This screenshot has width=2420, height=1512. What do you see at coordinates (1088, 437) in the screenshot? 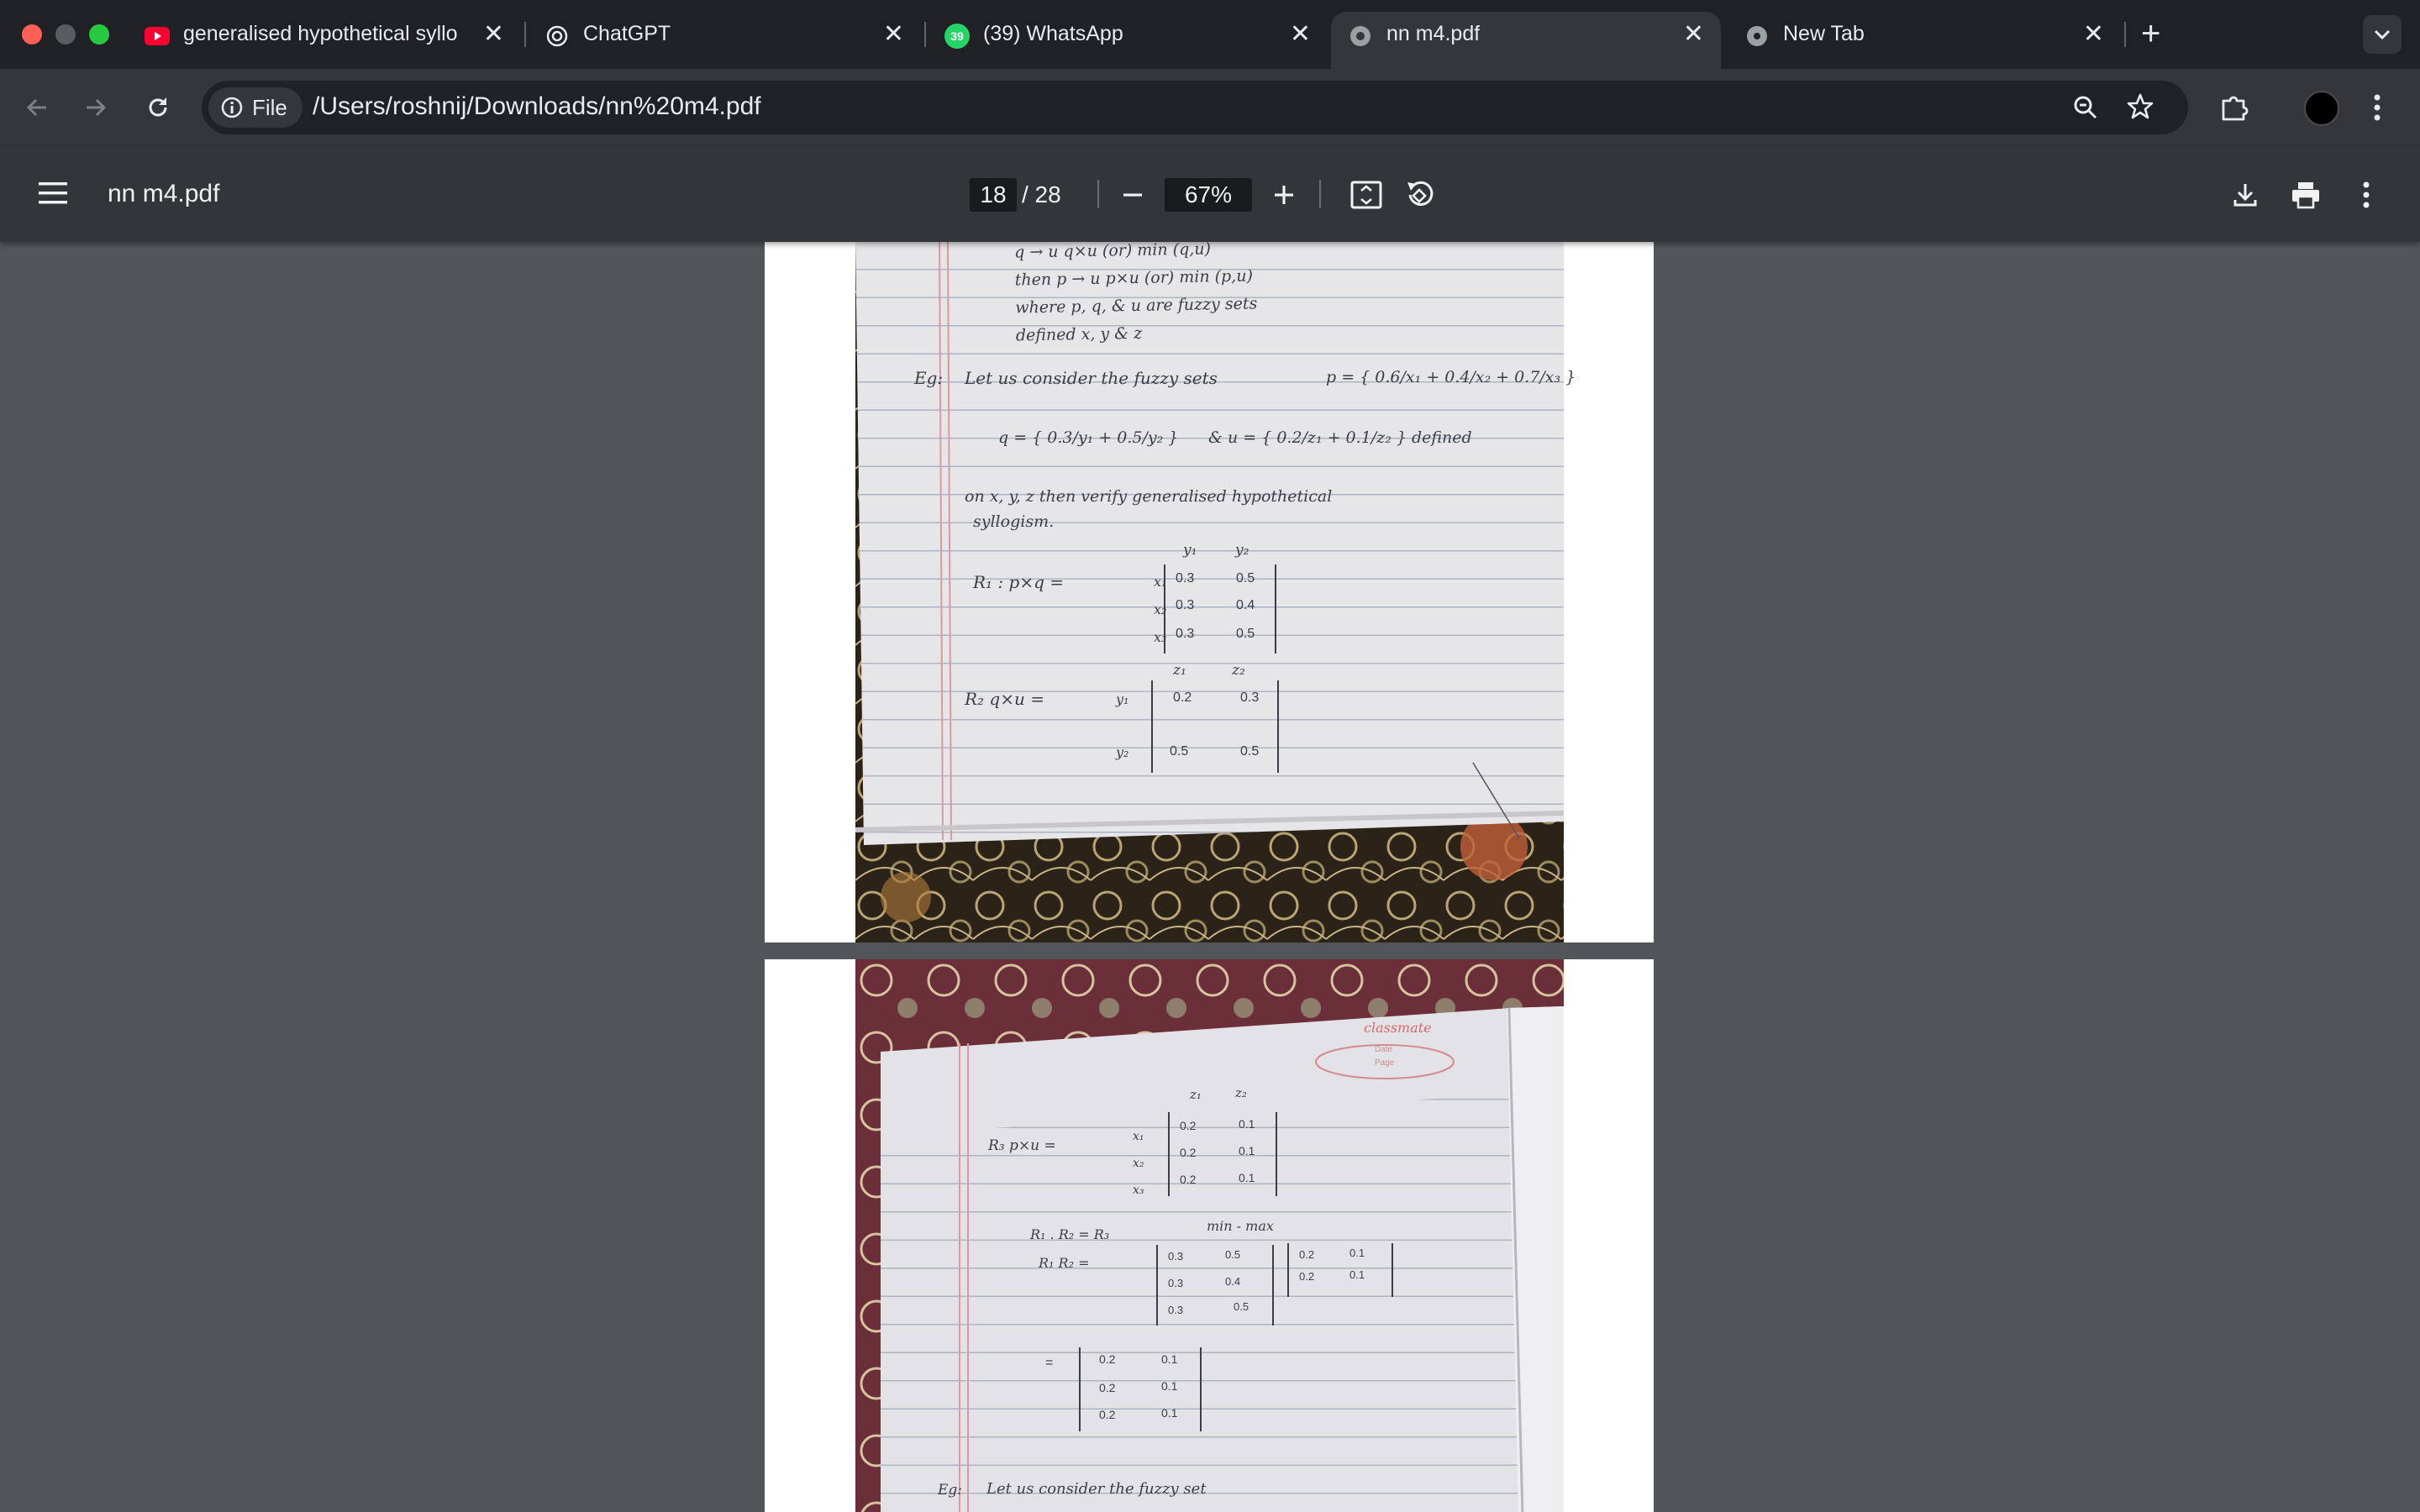
I see `set-q-definition: q = { 0.3/y₁ + 0.5/y₂ }` at bounding box center [1088, 437].